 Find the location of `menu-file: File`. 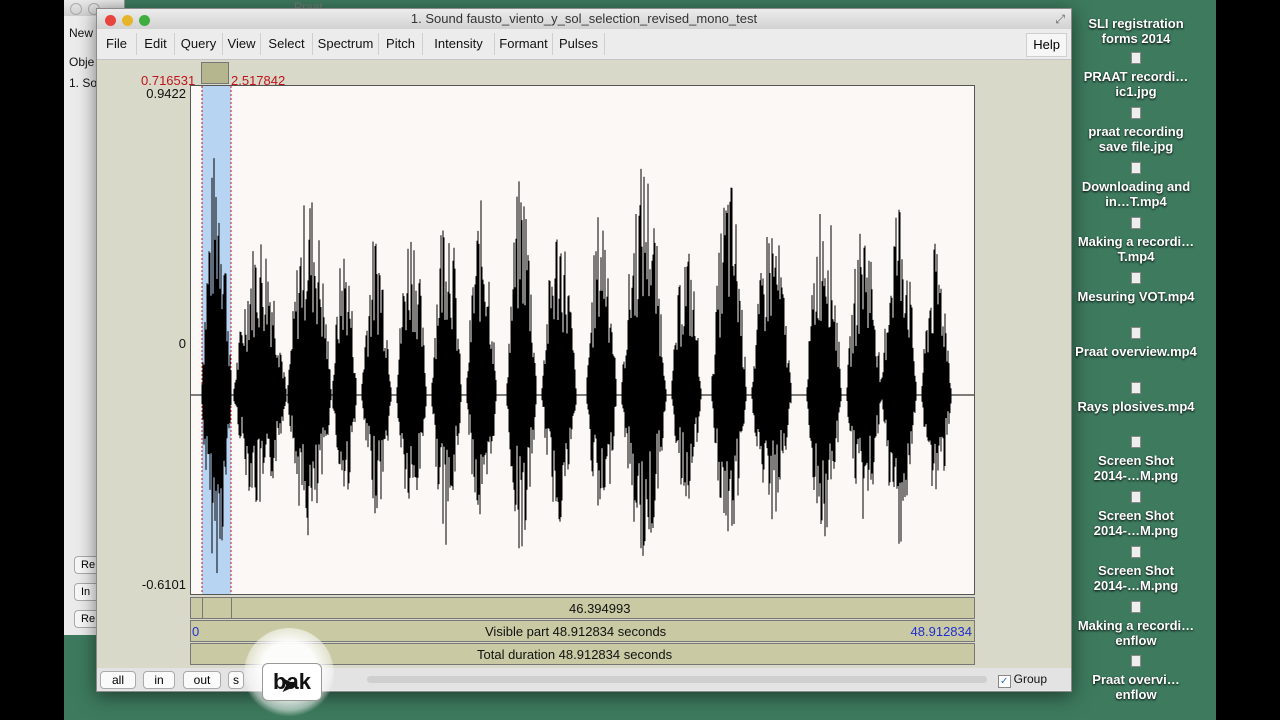

menu-file: File is located at coordinates (117, 44).